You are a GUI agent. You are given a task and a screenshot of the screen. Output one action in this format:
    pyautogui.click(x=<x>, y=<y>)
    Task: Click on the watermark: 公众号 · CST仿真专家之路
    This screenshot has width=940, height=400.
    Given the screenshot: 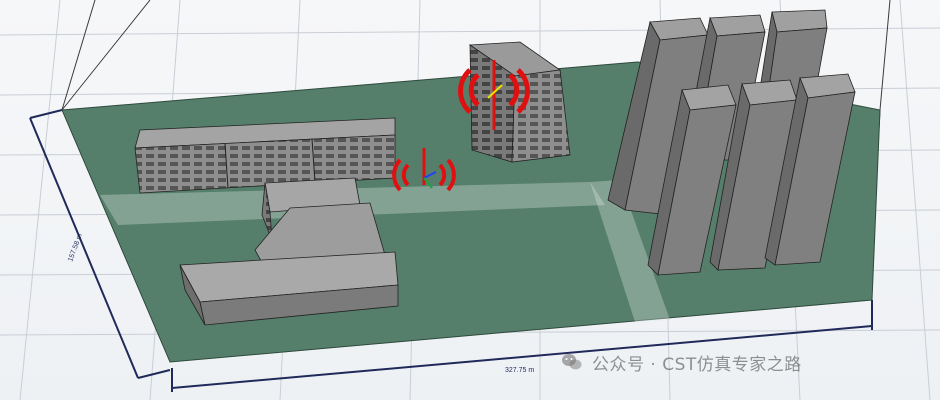 What is the action you would take?
    pyautogui.click(x=681, y=362)
    